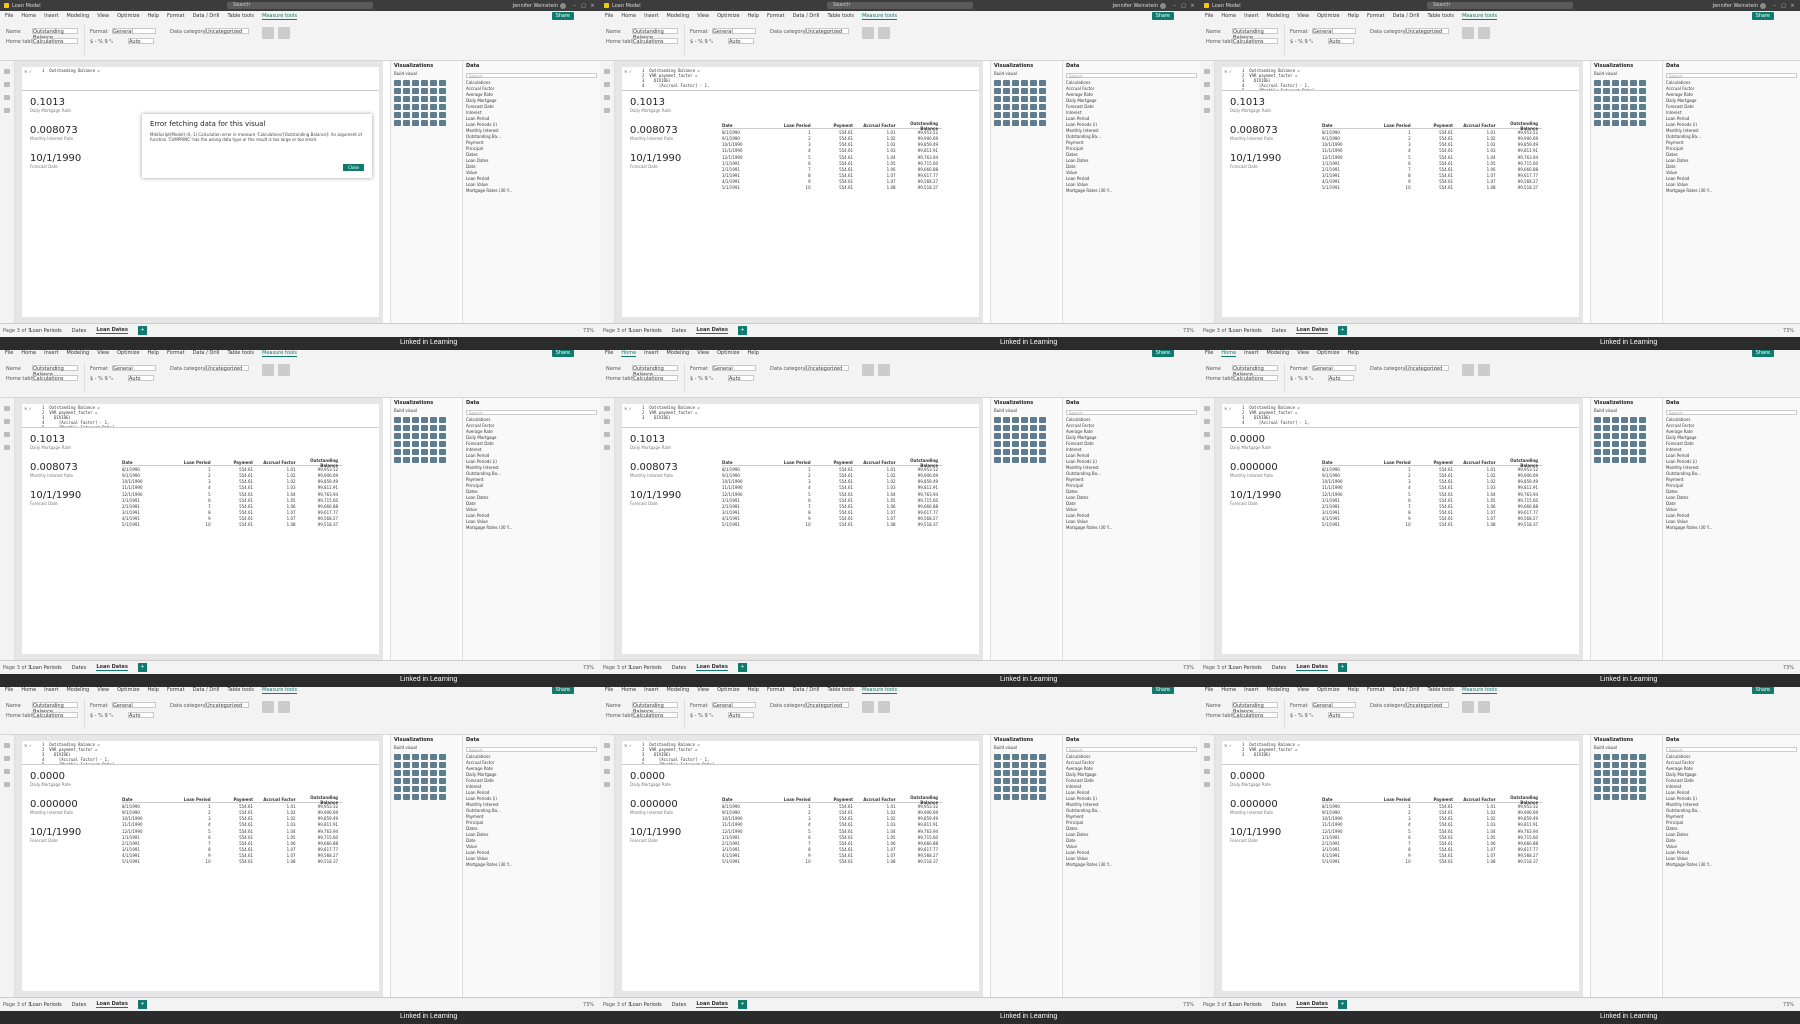 The width and height of the screenshot is (1800, 1024). What do you see at coordinates (832, 519) in the screenshot?
I see `table-row: 4/1/1991 9 554.61 1.07 99,568.27` at bounding box center [832, 519].